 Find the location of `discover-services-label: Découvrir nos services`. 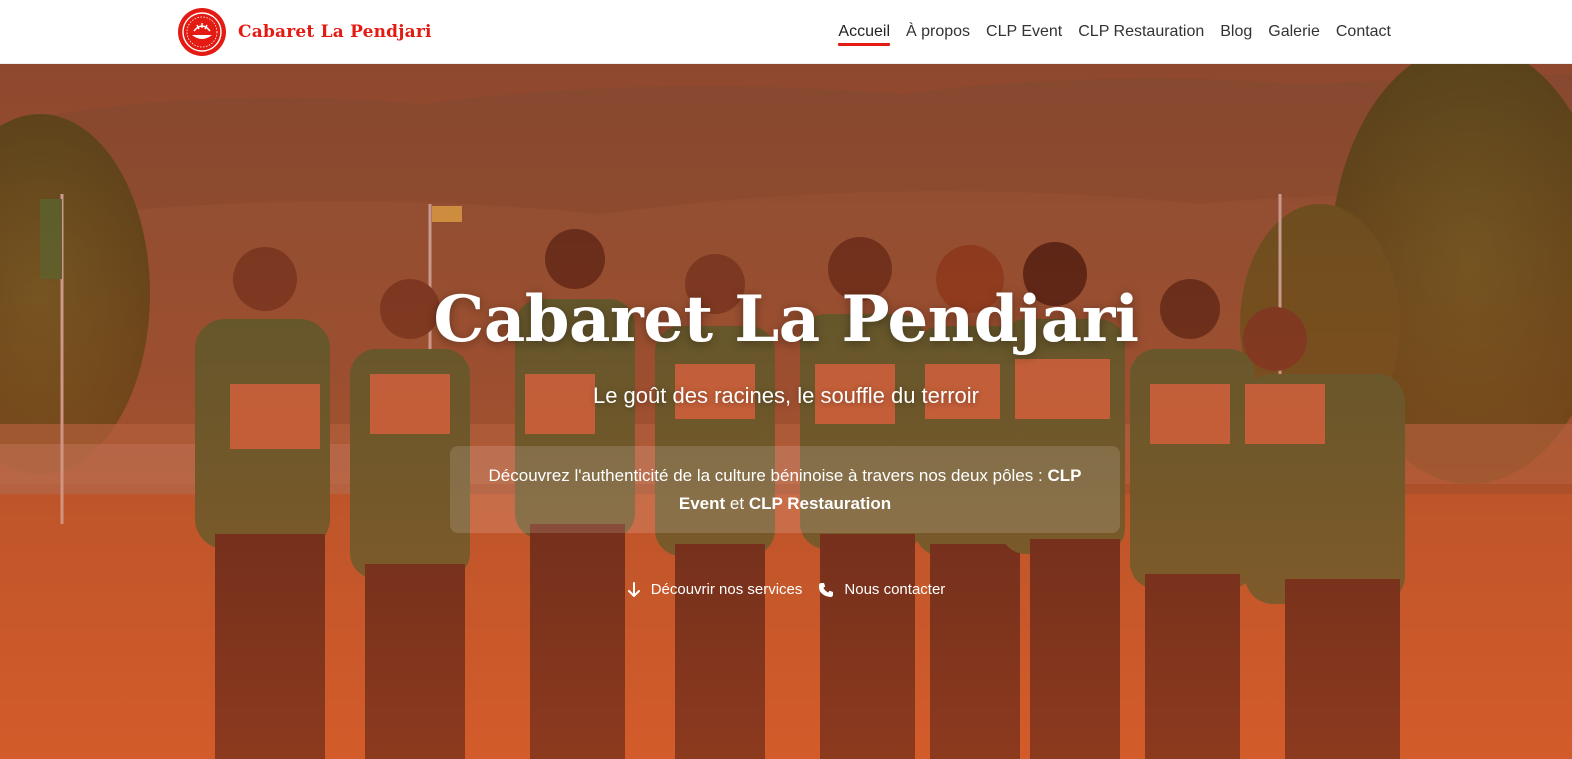

discover-services-label: Découvrir nos services is located at coordinates (726, 589).